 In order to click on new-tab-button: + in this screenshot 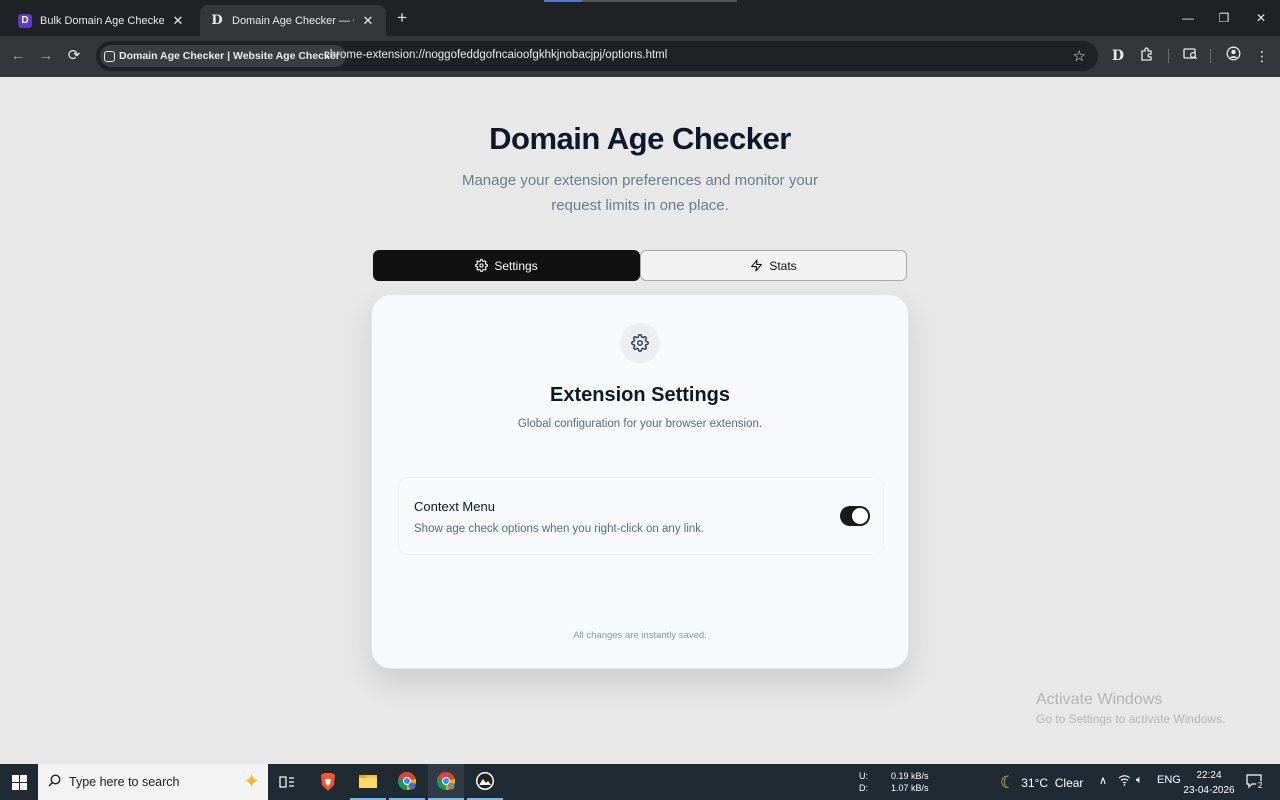, I will do `click(402, 18)`.